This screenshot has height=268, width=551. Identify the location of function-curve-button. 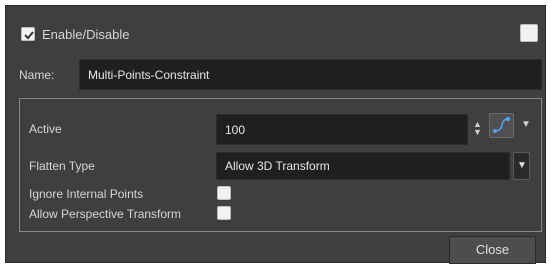
(501, 125).